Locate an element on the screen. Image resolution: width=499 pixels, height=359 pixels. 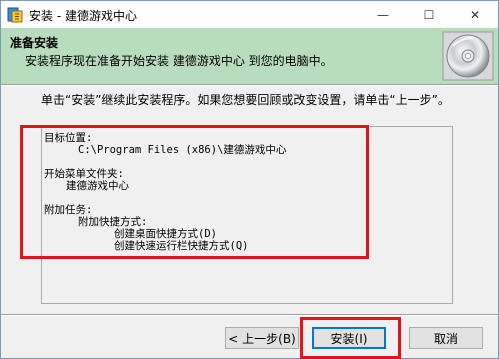
back-button: < 上一步(B) is located at coordinates (262, 338).